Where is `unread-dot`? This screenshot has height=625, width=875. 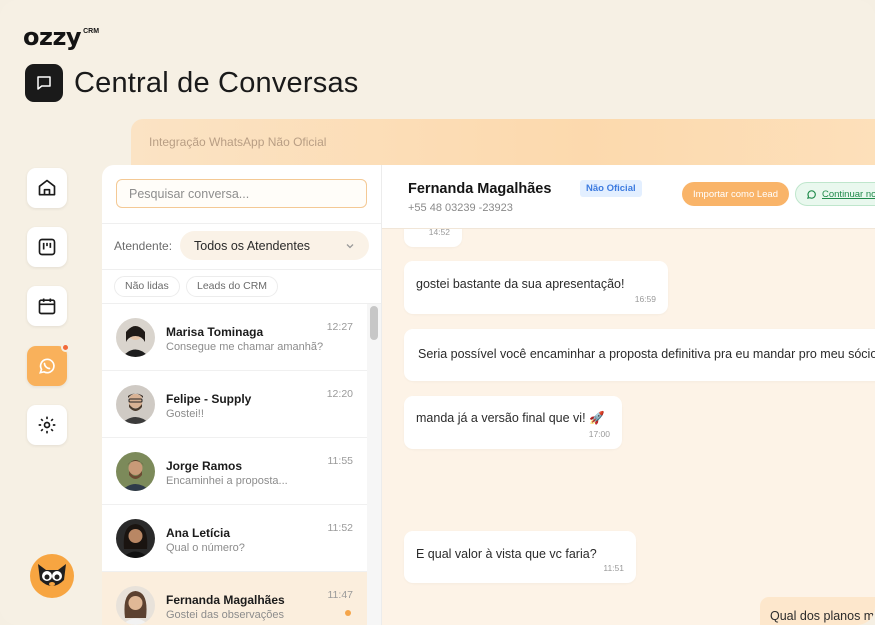 unread-dot is located at coordinates (348, 613).